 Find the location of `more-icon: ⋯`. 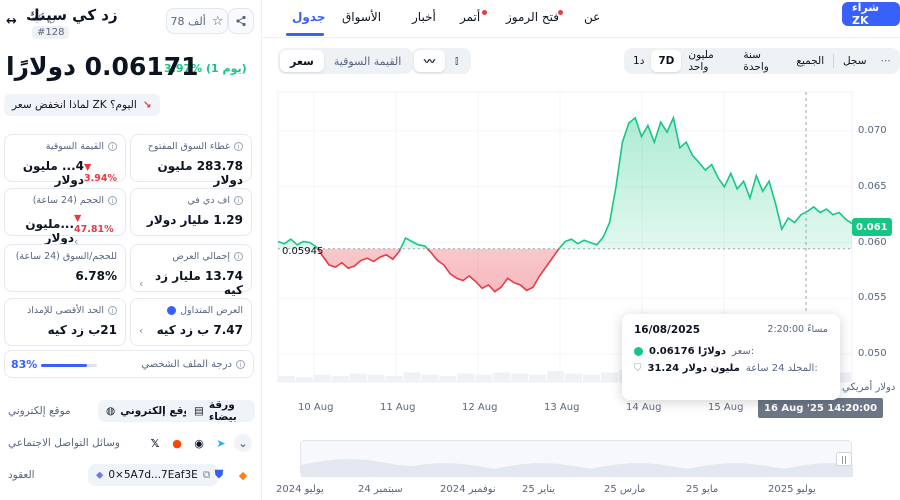

more-icon: ⋯ is located at coordinates (886, 61).